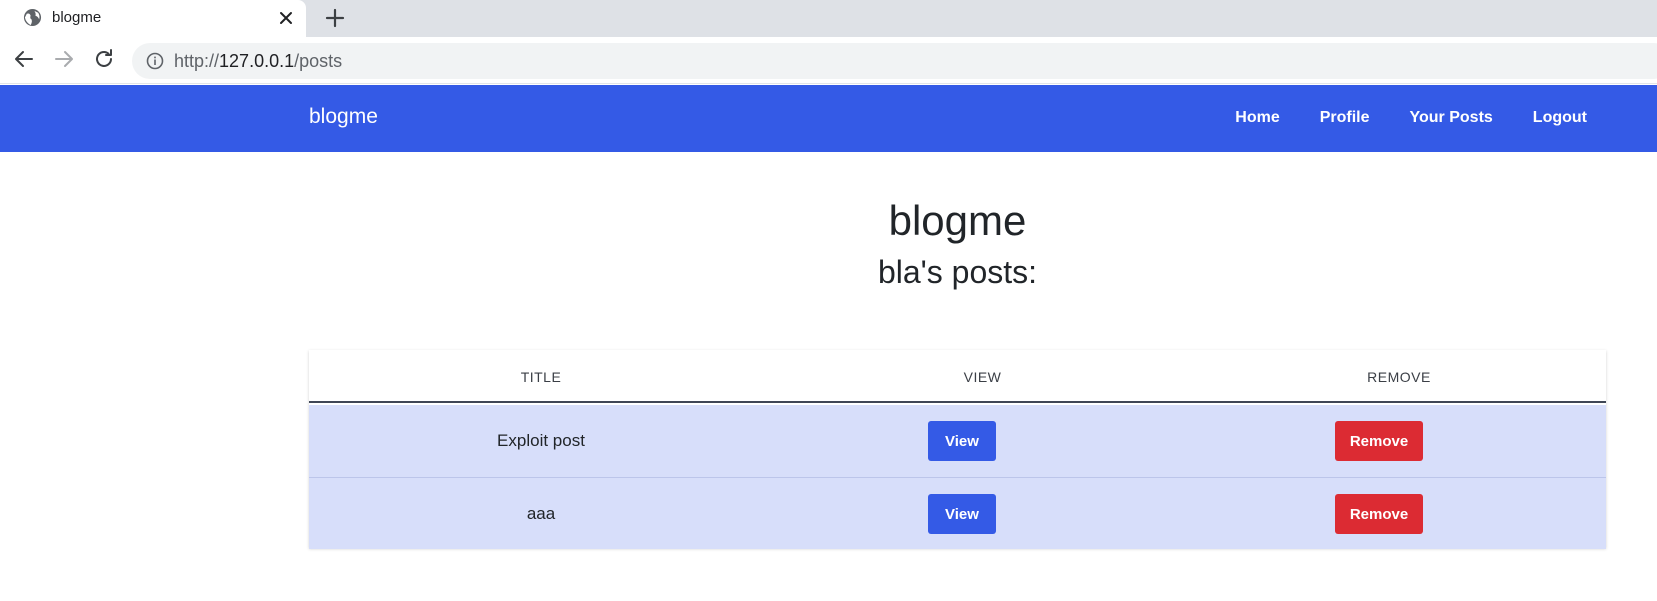 The image size is (1657, 601). Describe the element at coordinates (343, 117) in the screenshot. I see `brand-logo: blogme` at that location.